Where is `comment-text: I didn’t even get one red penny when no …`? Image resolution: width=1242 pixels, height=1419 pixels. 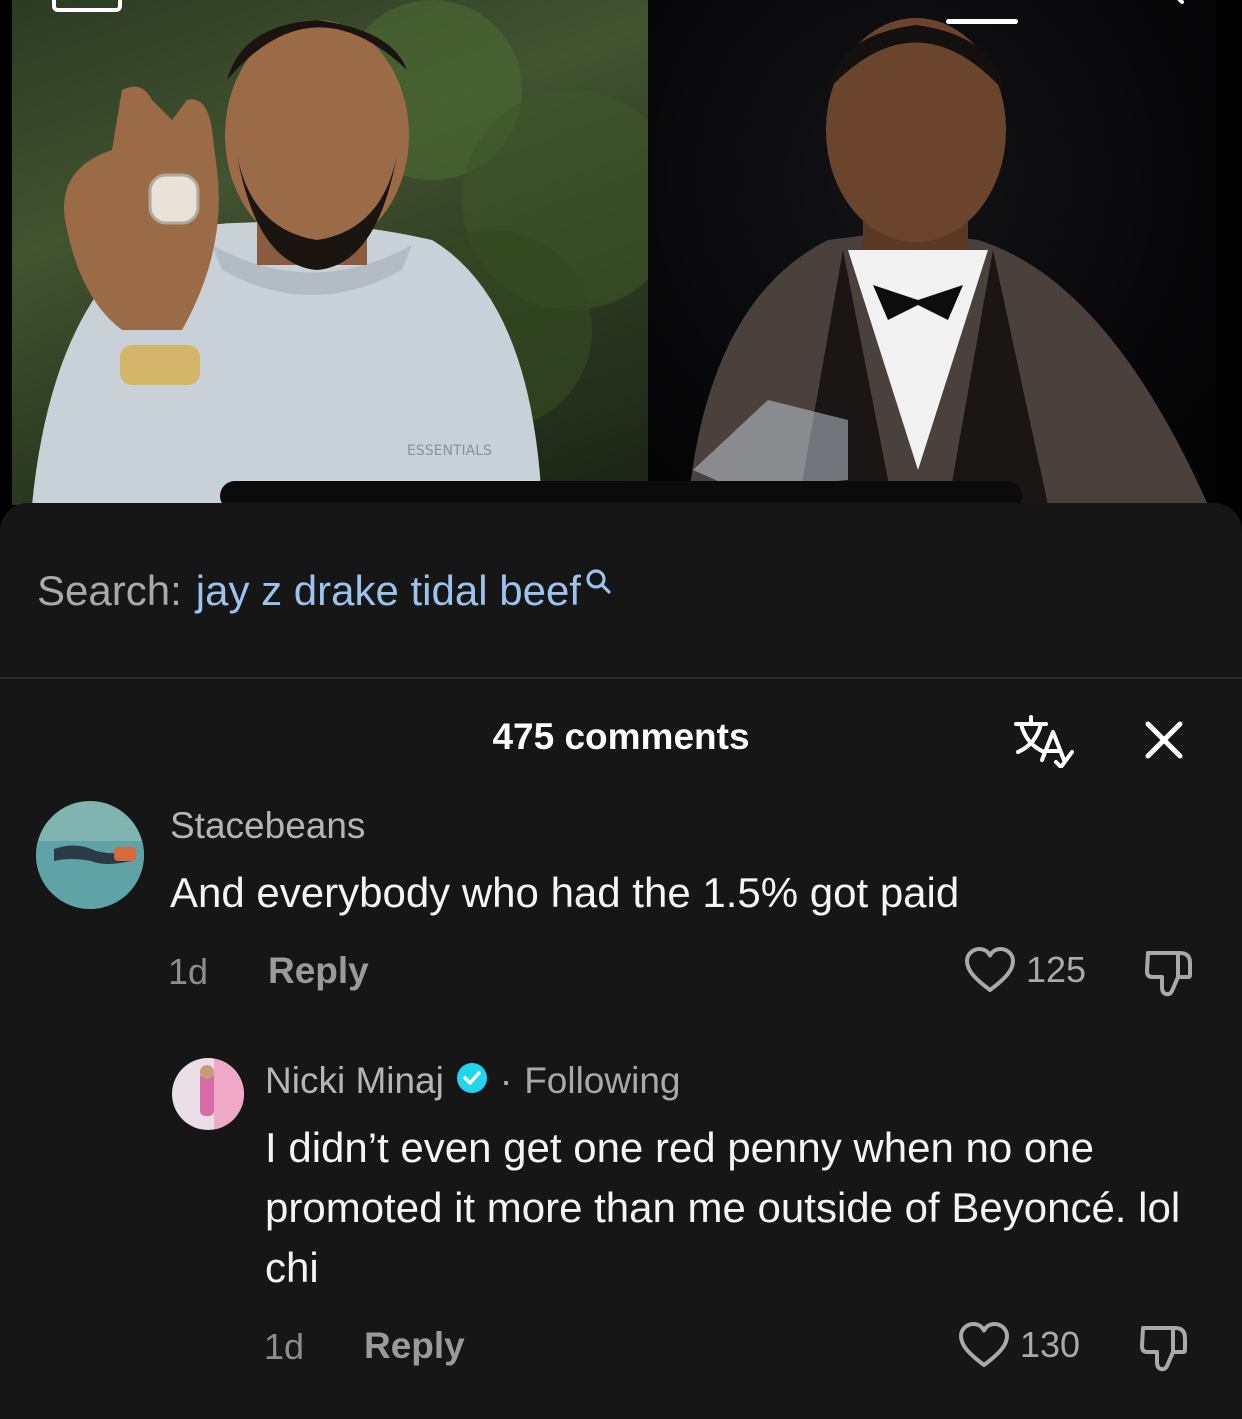
comment-text: I didn’t even get one red penny when no … is located at coordinates (723, 1207).